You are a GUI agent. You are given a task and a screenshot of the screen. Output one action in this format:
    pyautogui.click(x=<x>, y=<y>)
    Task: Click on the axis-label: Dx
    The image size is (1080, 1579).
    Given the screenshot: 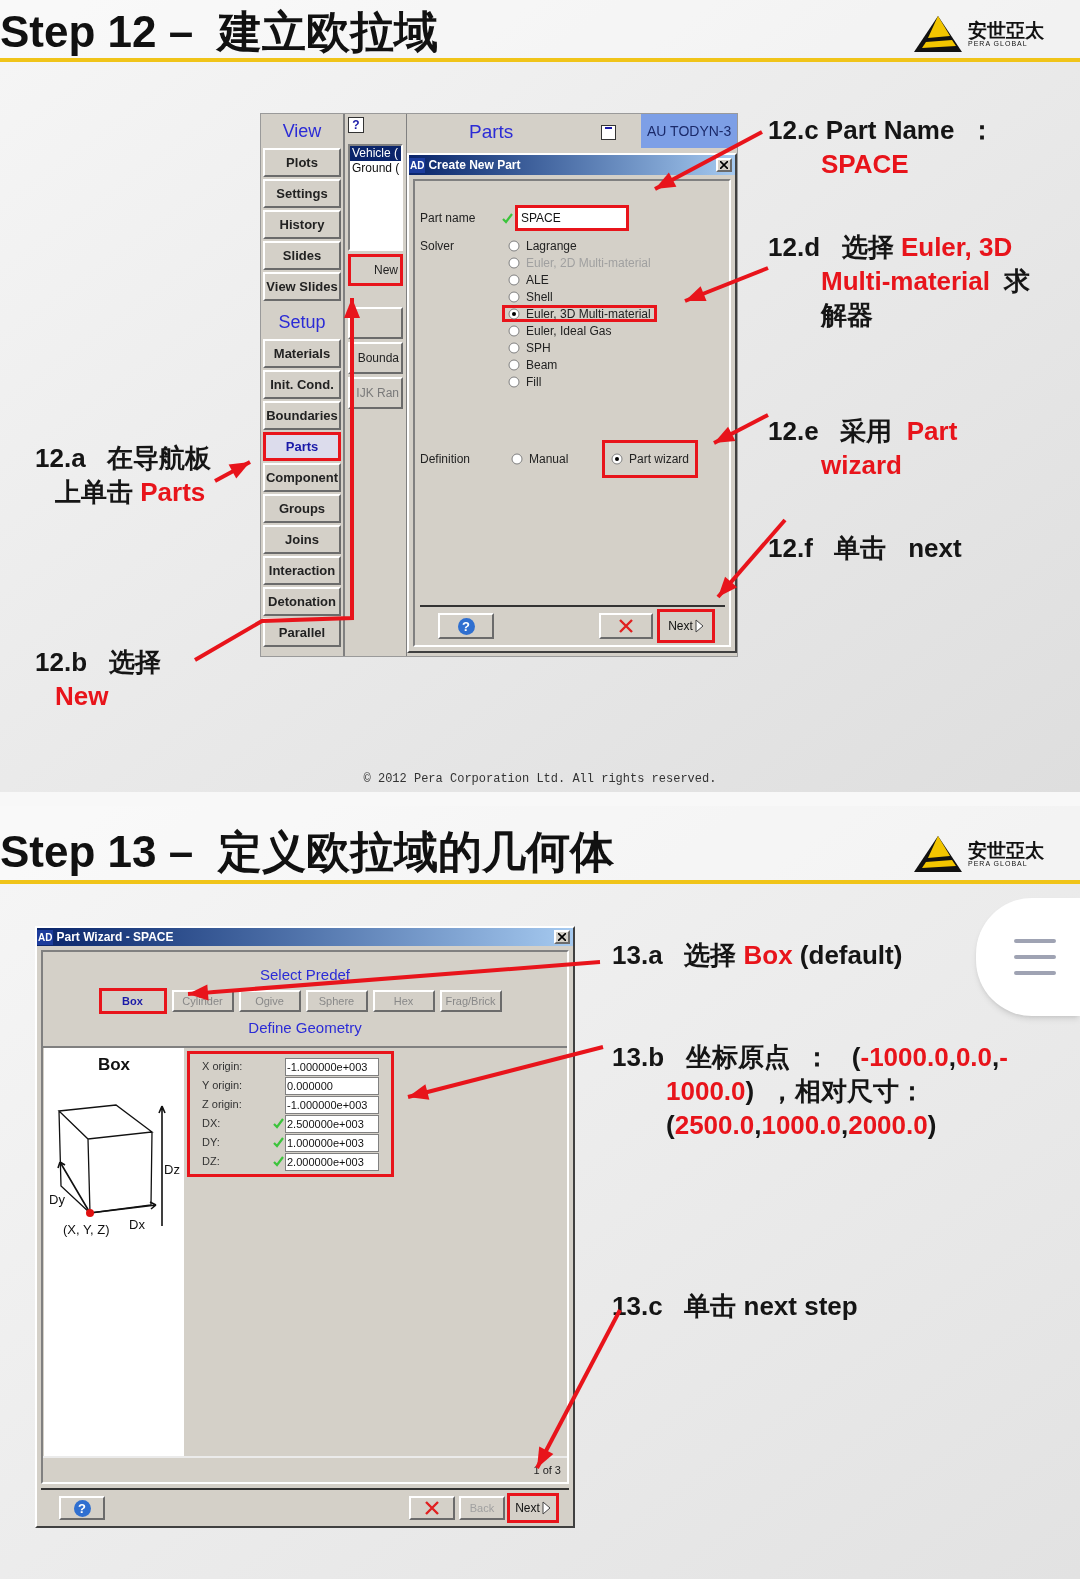 What is the action you would take?
    pyautogui.click(x=137, y=1225)
    